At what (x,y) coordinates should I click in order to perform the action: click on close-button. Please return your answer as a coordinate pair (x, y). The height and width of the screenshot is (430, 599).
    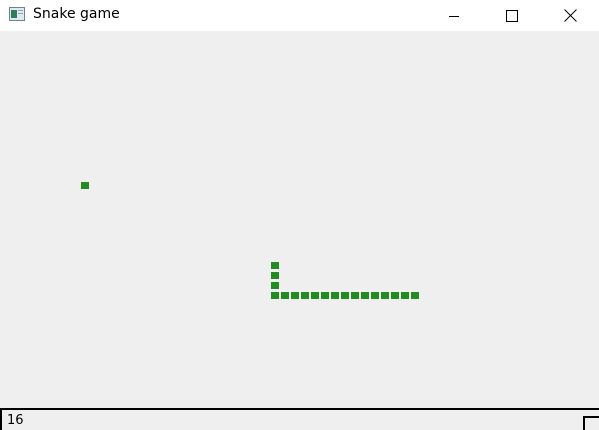
    Looking at the image, I should click on (570, 15).